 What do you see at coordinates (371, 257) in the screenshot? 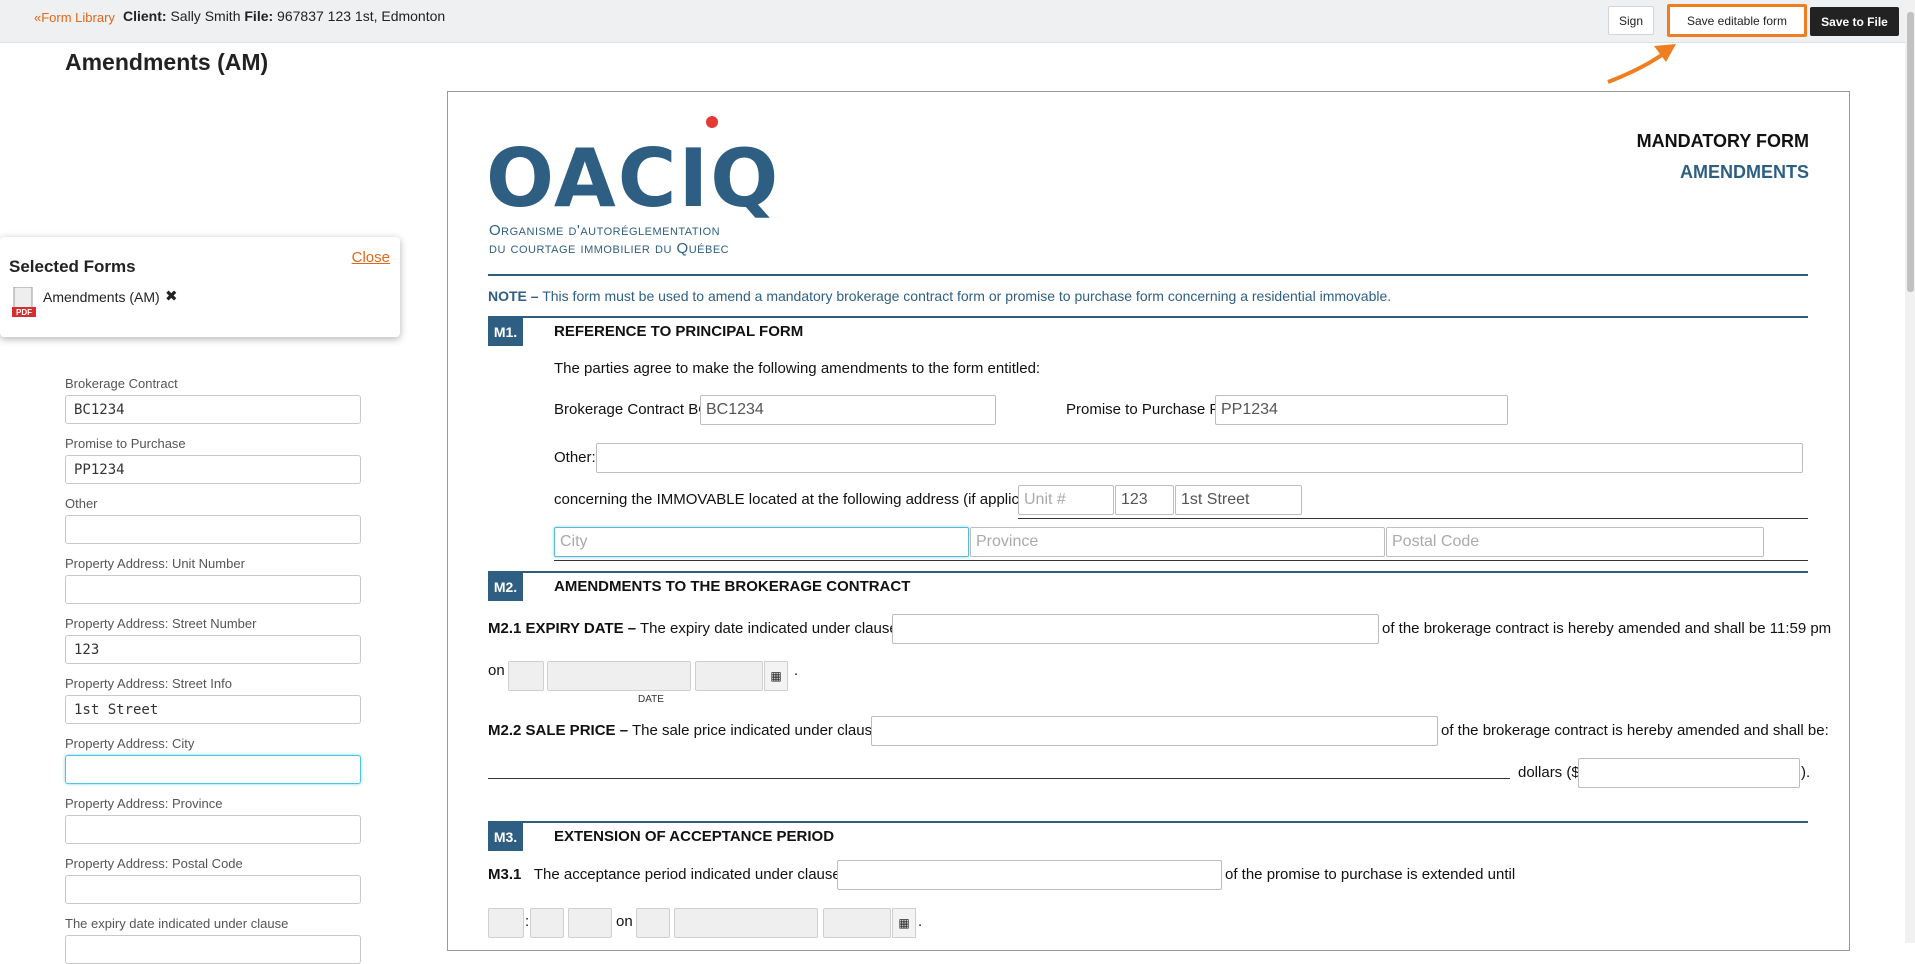
I see `close-link: Close` at bounding box center [371, 257].